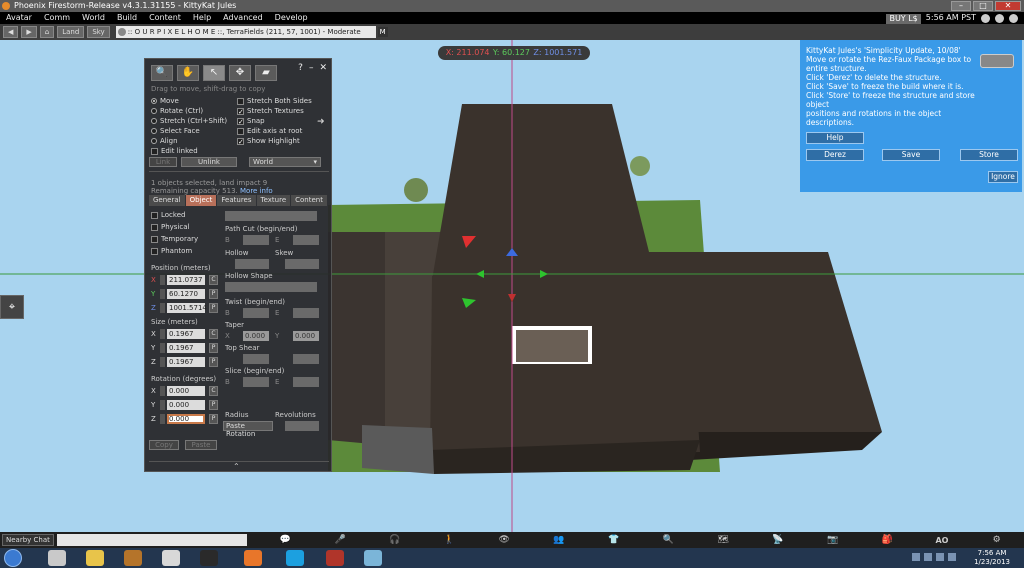  What do you see at coordinates (28, 540) in the screenshot?
I see `nearby-chat-button: Nearby Chat` at bounding box center [28, 540].